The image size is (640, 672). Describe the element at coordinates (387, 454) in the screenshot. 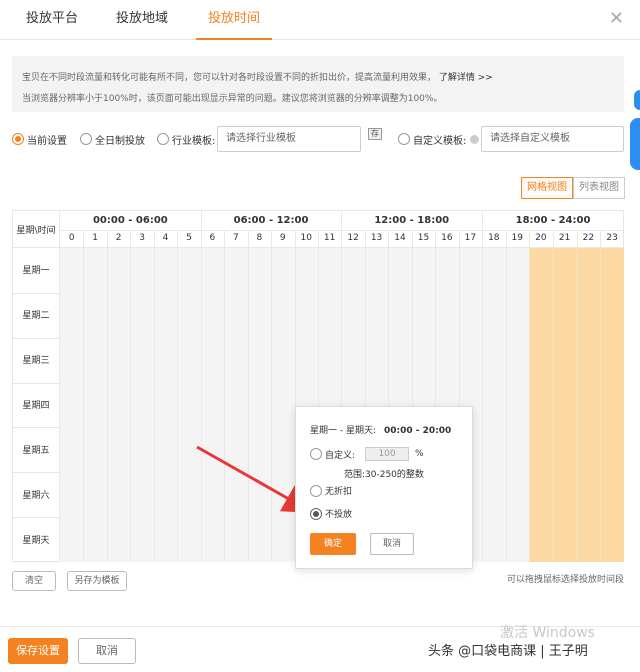

I see `discount-input: 100` at that location.